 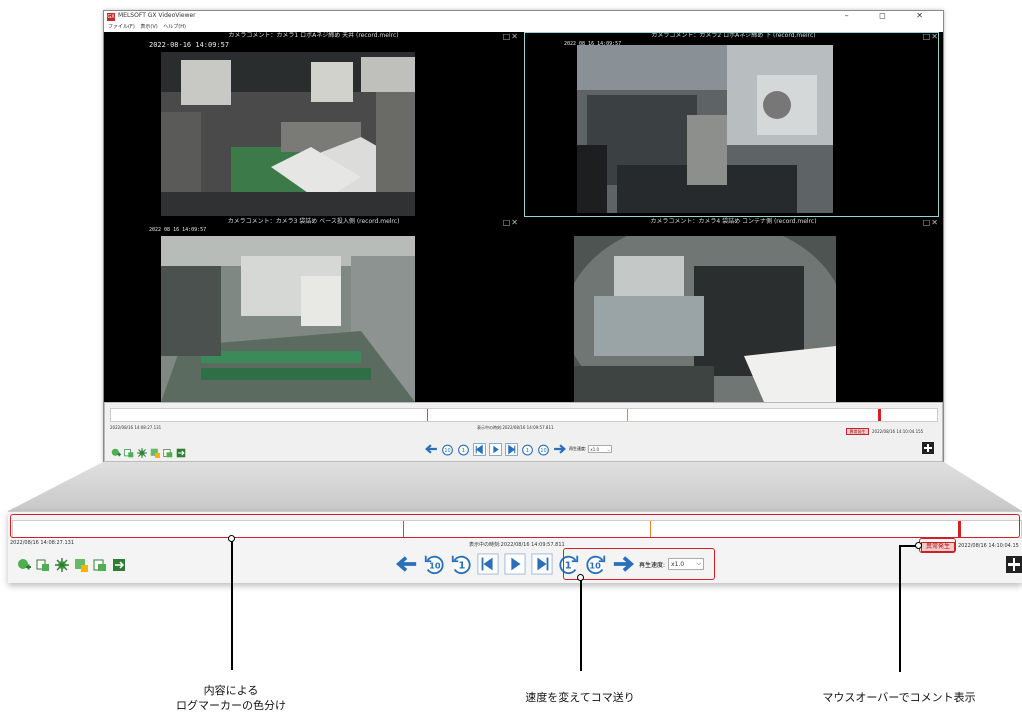 What do you see at coordinates (313, 35) in the screenshot?
I see `panel-comment: カメラコメント：カメラ1 ロボAネジ締め 天井 (record.melrc)` at bounding box center [313, 35].